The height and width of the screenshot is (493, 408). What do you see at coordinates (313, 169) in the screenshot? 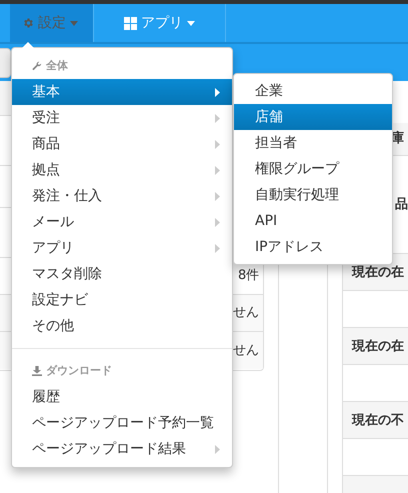
I see `menu-item: 権限グループ` at bounding box center [313, 169].